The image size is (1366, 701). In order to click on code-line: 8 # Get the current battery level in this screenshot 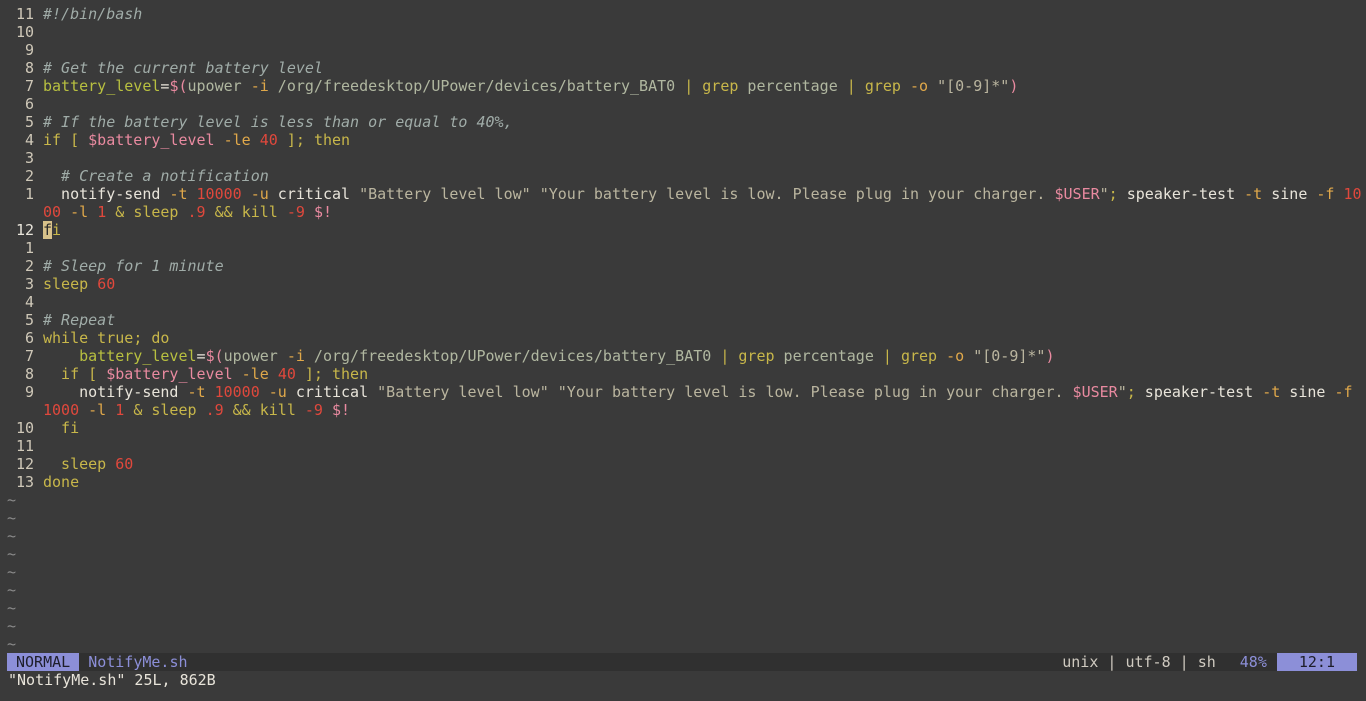, I will do `click(683, 68)`.